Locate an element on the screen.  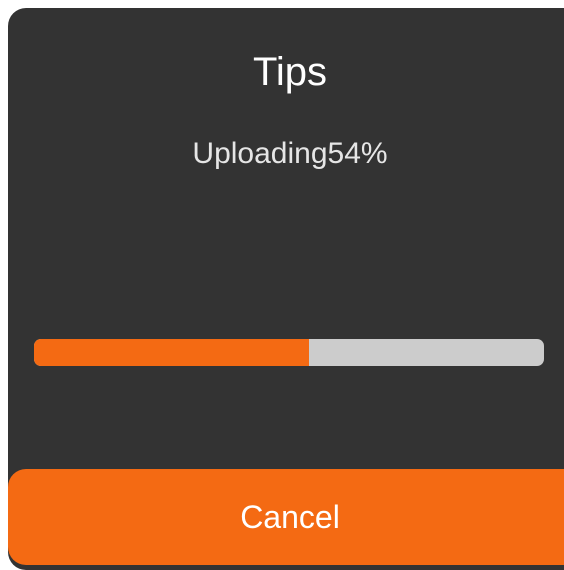
upload-status-text: Uploading54% is located at coordinates (290, 153).